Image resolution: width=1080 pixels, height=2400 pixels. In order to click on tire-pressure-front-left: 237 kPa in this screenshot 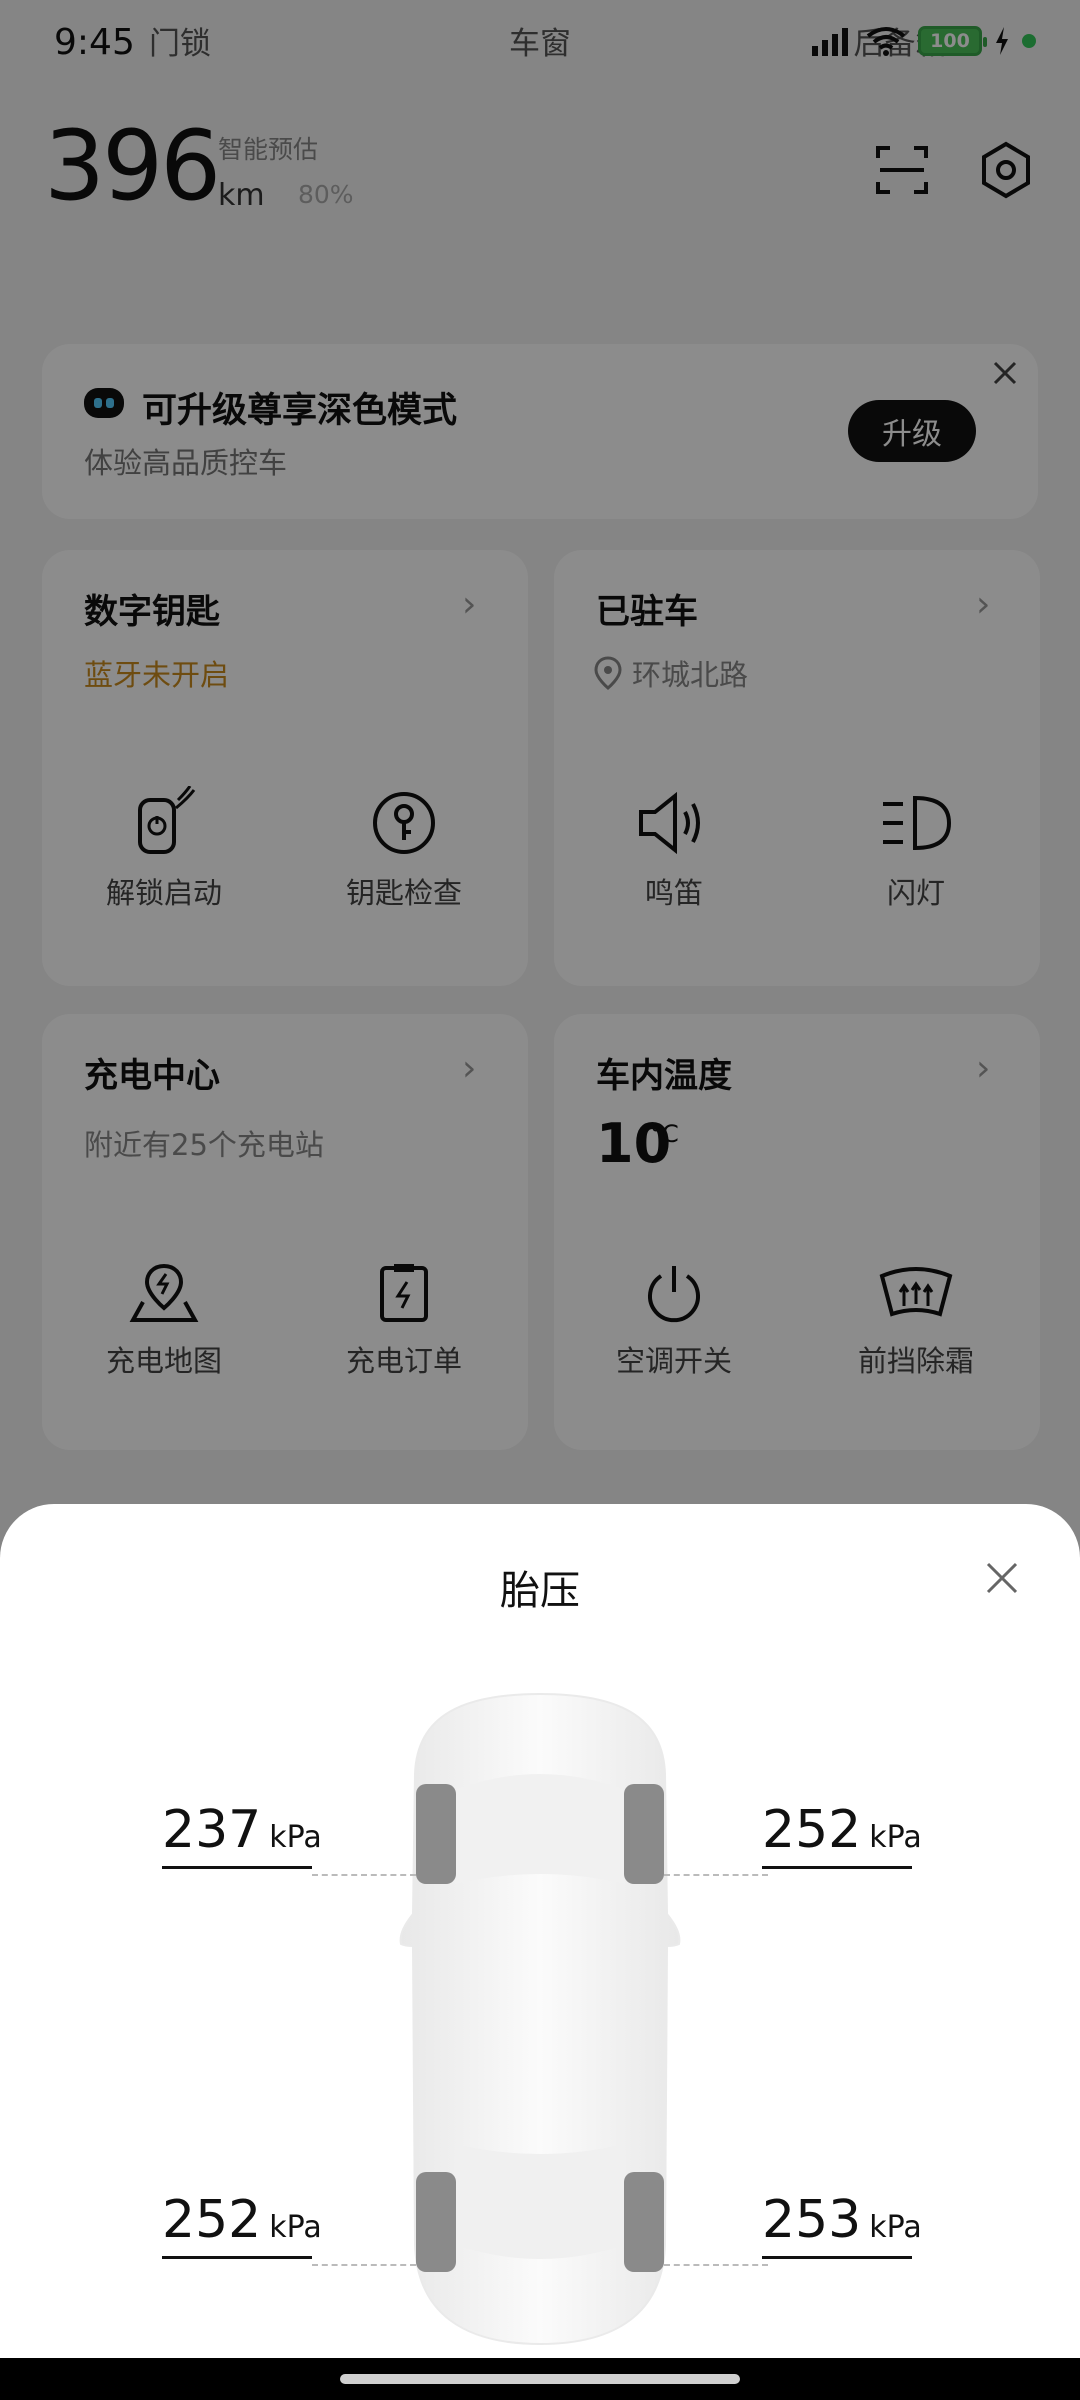, I will do `click(242, 1834)`.